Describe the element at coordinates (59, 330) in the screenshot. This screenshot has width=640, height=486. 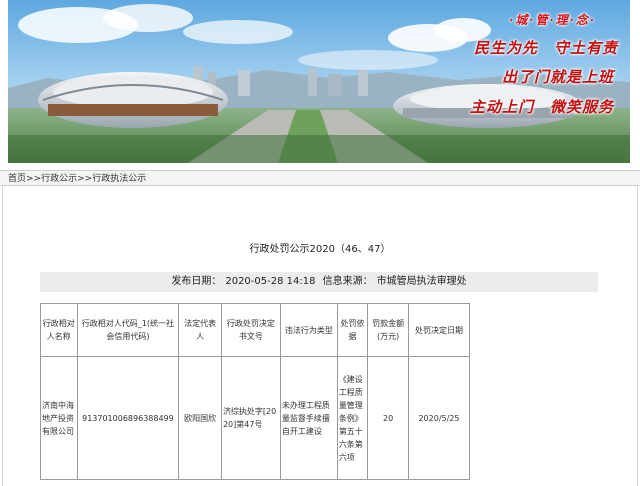
I see `column-header: 行政相对人名称` at that location.